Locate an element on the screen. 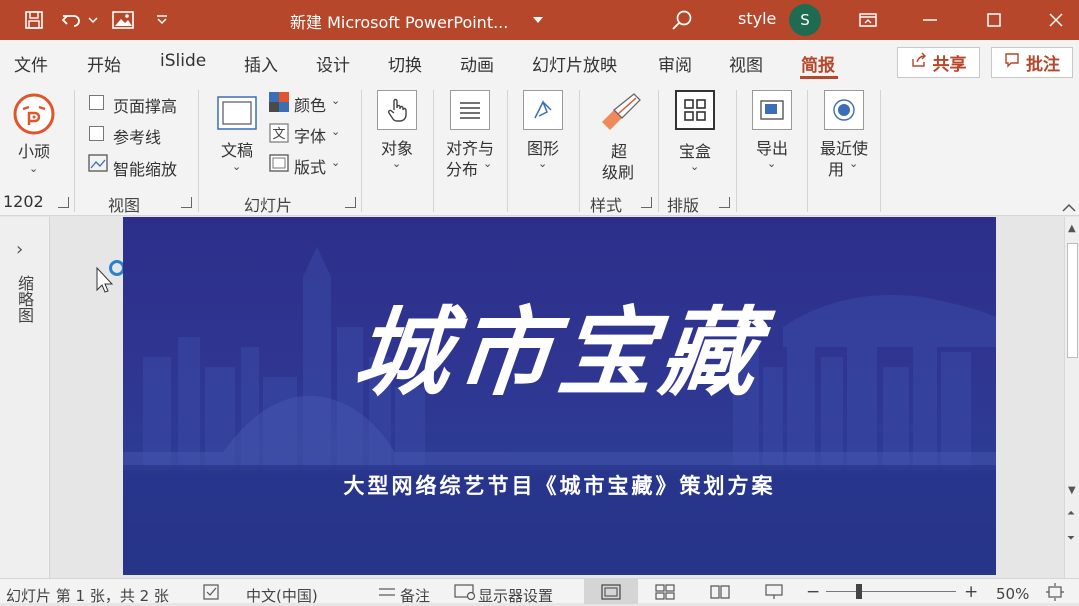 The width and height of the screenshot is (1079, 606). minimize-icon is located at coordinates (930, 20).